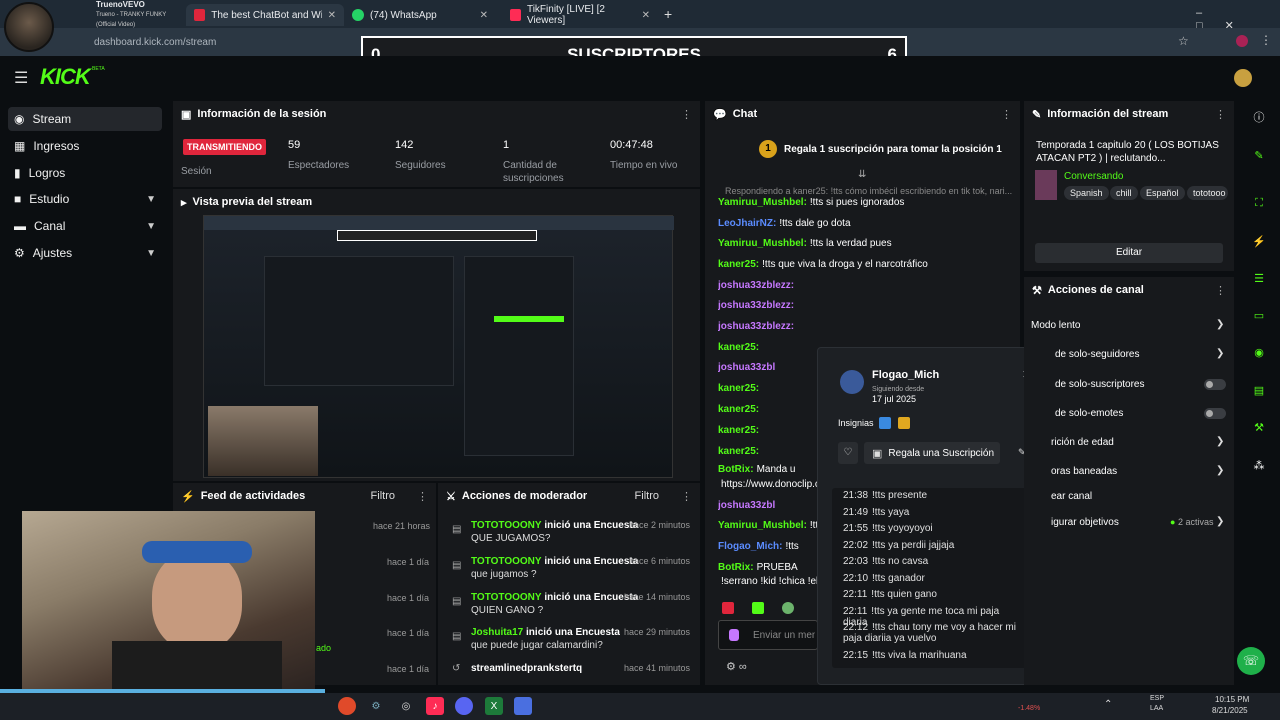  I want to click on mod-user: Joshuita17, so click(497, 632).